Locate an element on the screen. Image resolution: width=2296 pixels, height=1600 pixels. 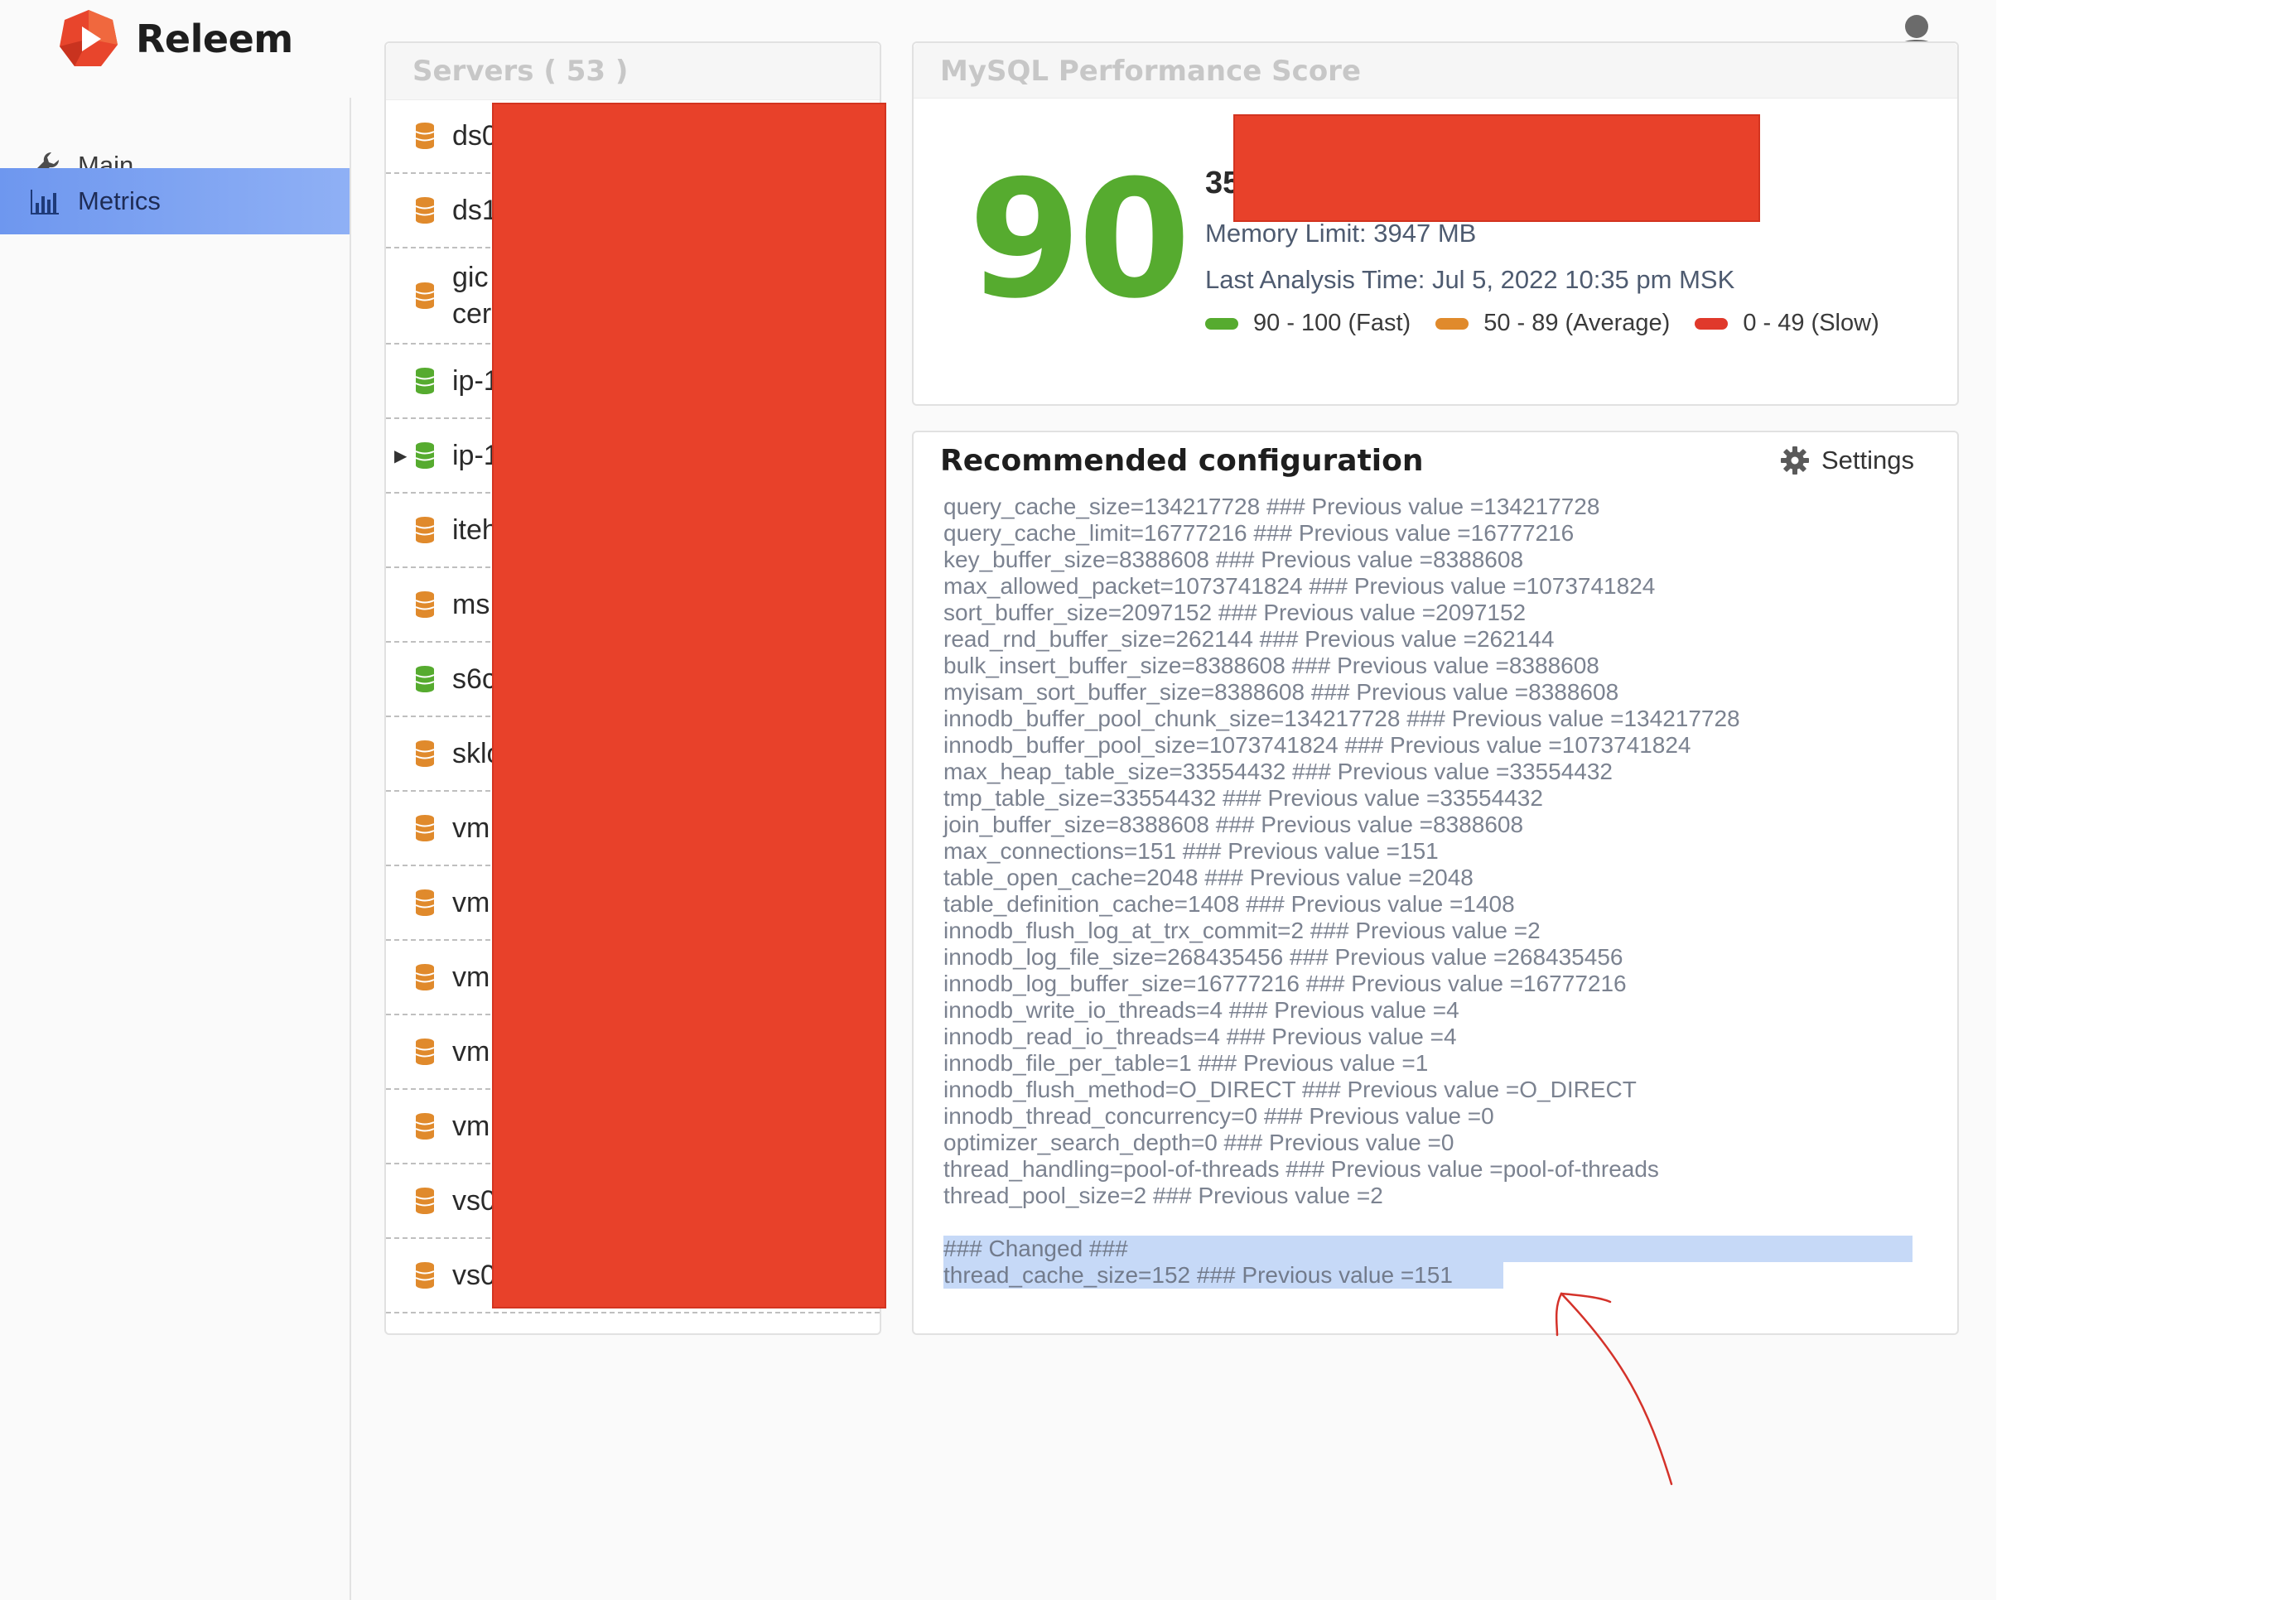
app-logo: Releem is located at coordinates (175, 39).